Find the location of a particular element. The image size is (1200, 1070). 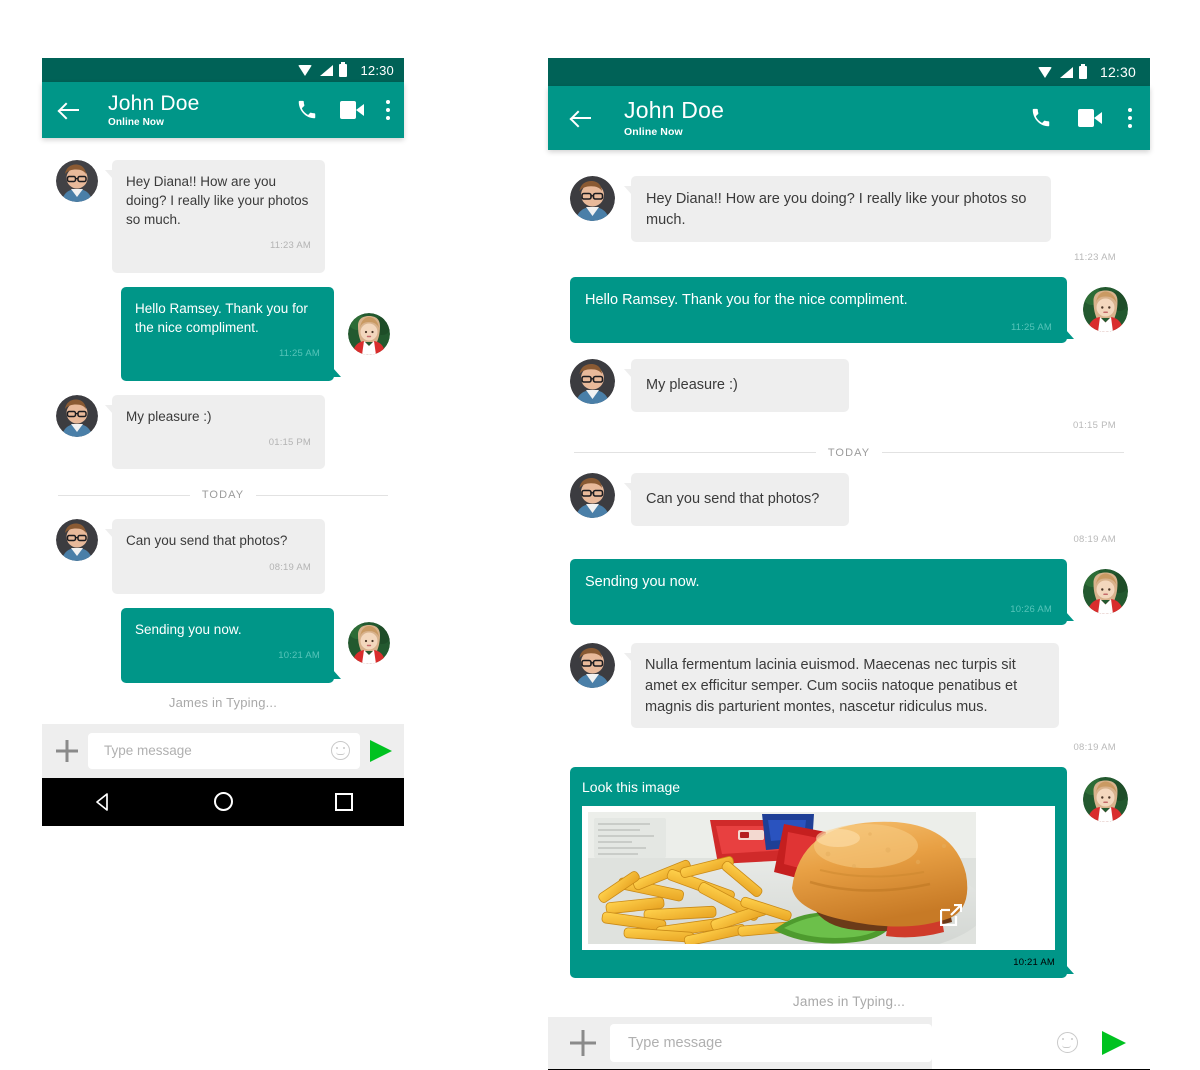

burger-and-fries-photo is located at coordinates (782, 877).